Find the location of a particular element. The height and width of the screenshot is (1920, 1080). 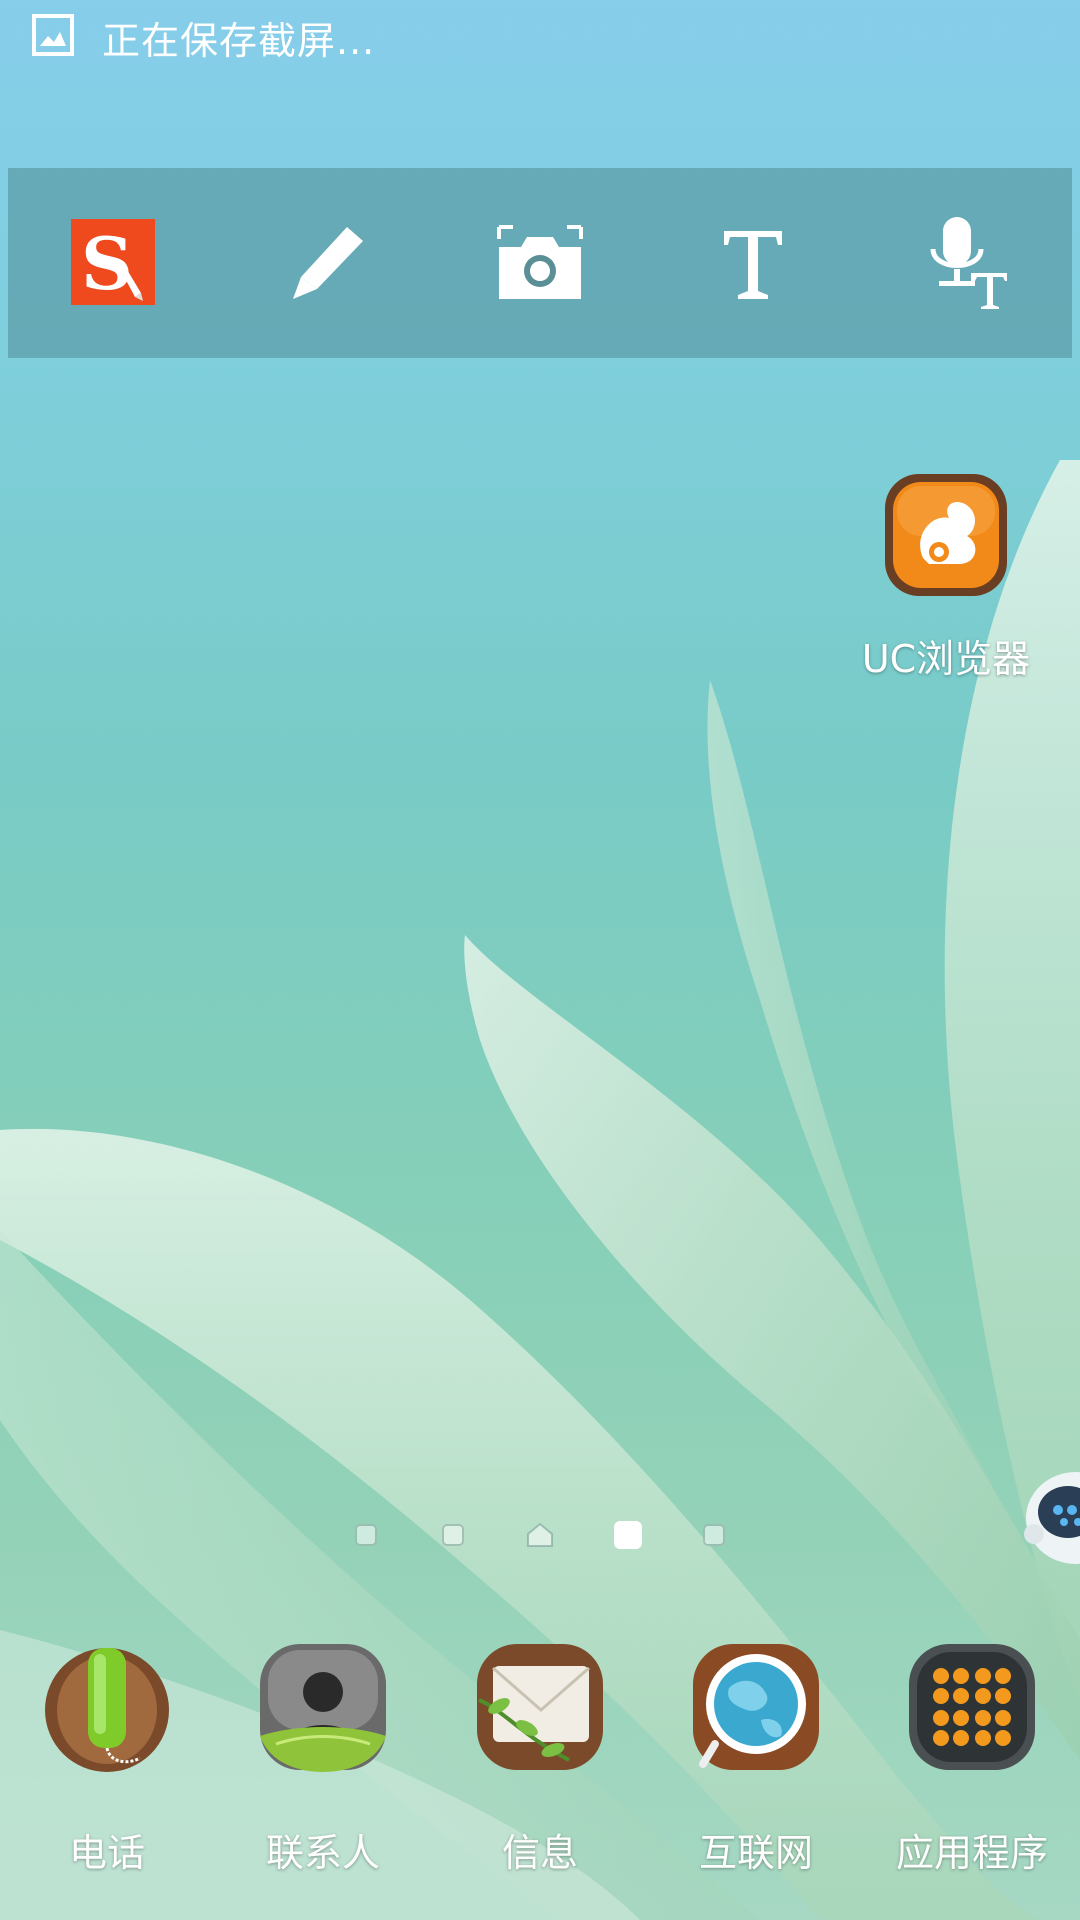

phone-icon is located at coordinates (107, 1710).